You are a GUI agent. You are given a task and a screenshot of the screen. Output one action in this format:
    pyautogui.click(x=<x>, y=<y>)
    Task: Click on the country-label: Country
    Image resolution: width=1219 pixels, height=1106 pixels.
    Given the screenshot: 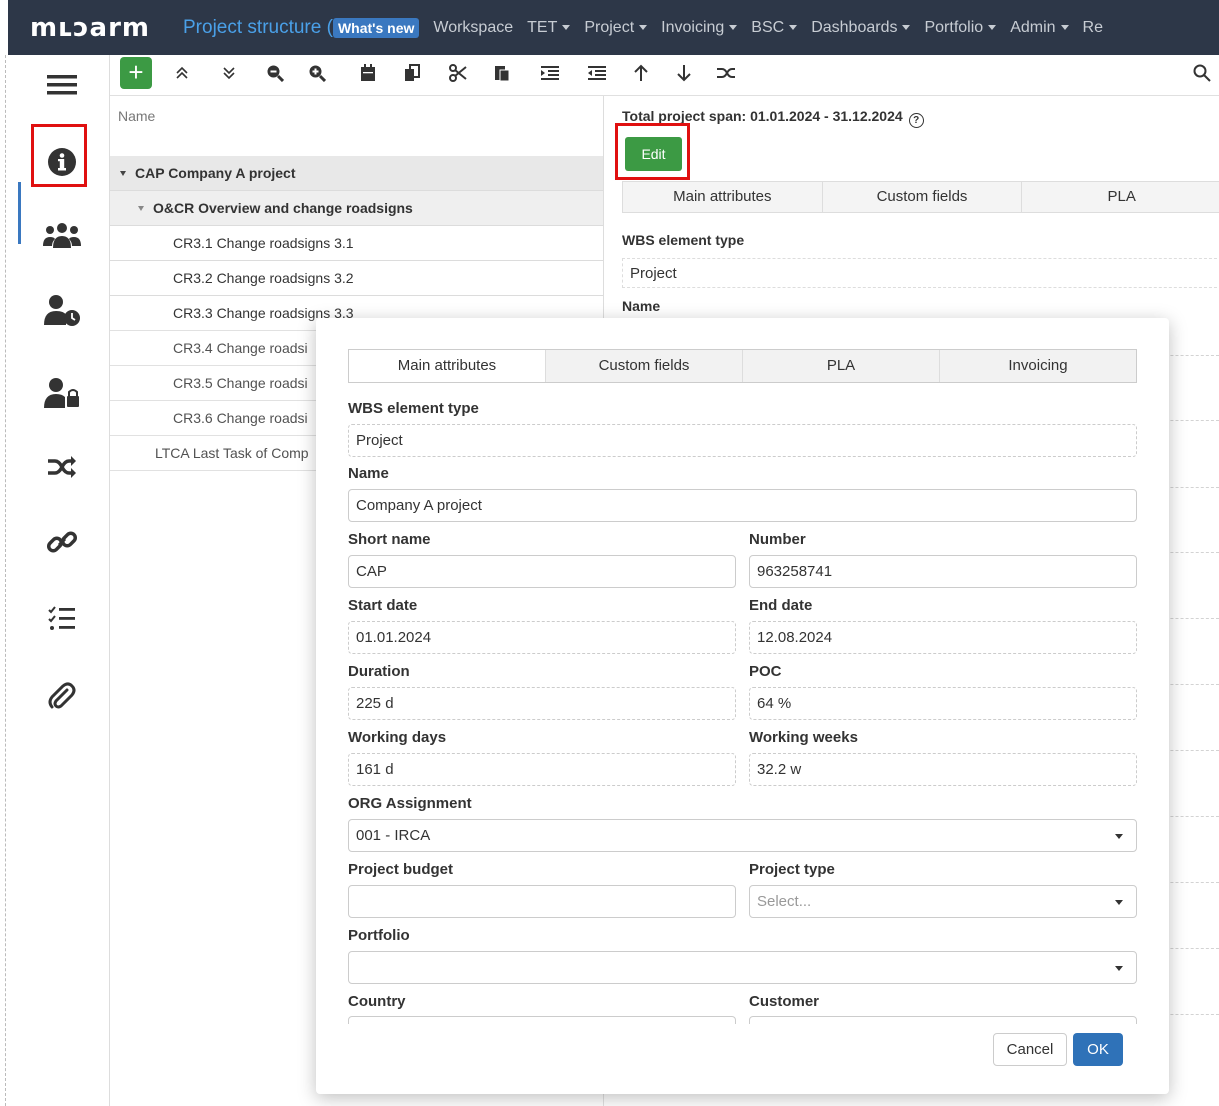 What is the action you would take?
    pyautogui.click(x=377, y=1001)
    